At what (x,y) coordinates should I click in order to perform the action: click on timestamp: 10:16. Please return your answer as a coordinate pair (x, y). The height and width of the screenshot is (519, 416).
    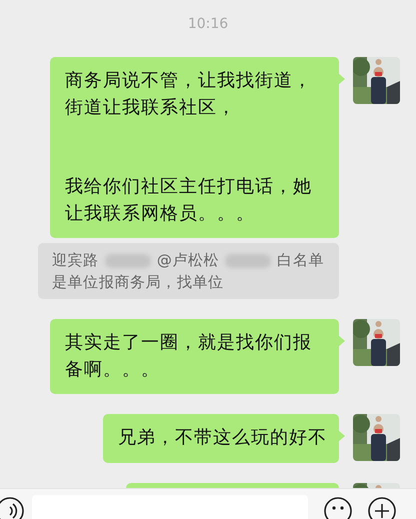
    Looking at the image, I should click on (208, 25).